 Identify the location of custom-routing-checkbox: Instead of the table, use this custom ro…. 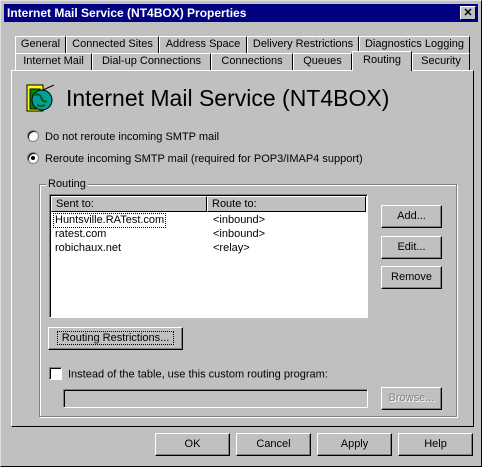
(188, 374).